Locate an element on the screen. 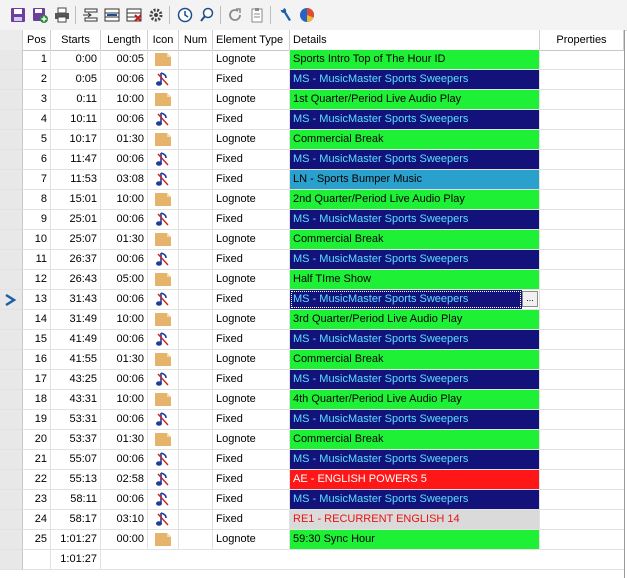 This screenshot has height=578, width=627. table-row: 25 1:01:27 00:00 Lognote 59:30 Sync Hour is located at coordinates (312, 540).